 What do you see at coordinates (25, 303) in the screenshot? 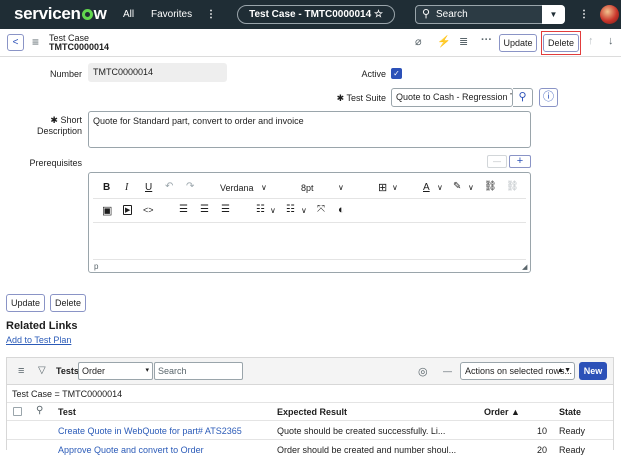
I see `bottom-update-button: Update` at bounding box center [25, 303].